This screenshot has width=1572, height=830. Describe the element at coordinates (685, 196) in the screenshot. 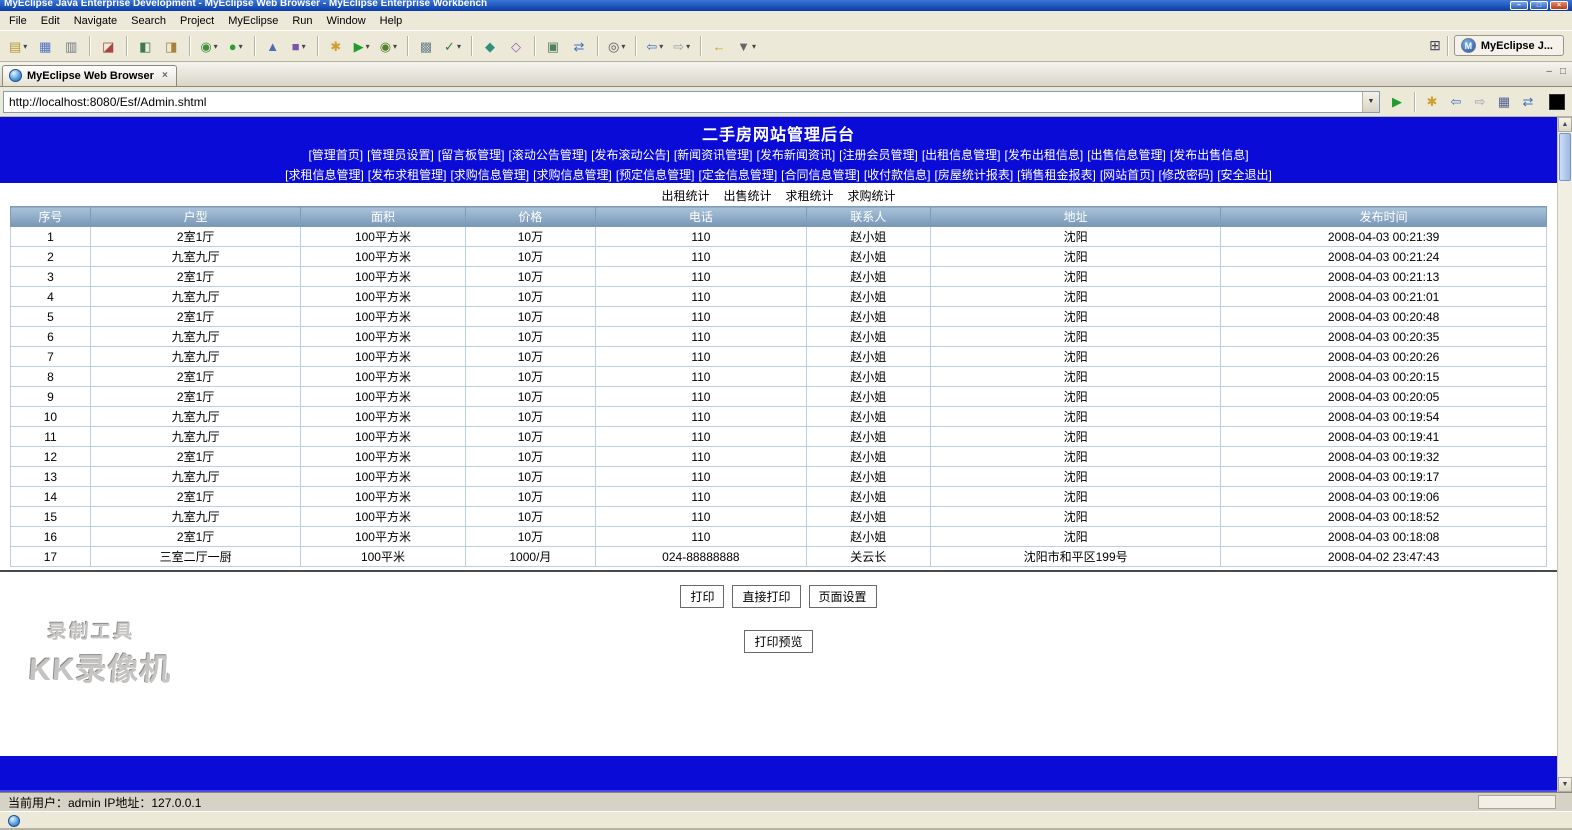

I see `stats-link: 出租统计` at that location.